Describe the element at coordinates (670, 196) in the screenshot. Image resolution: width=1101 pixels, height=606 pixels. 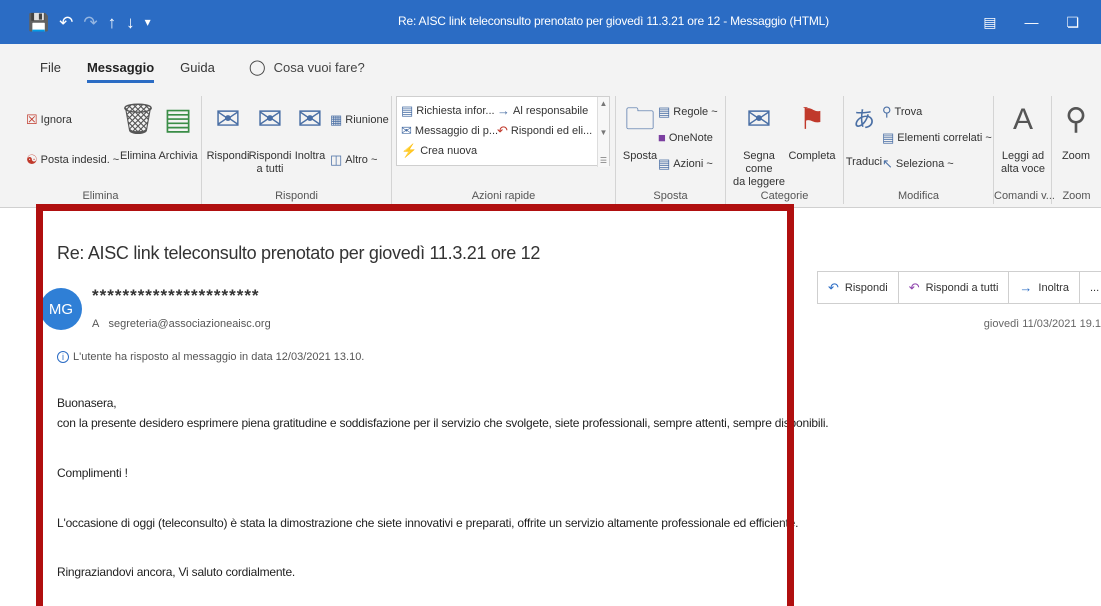
I see `group-label-sposta: Sposta` at that location.